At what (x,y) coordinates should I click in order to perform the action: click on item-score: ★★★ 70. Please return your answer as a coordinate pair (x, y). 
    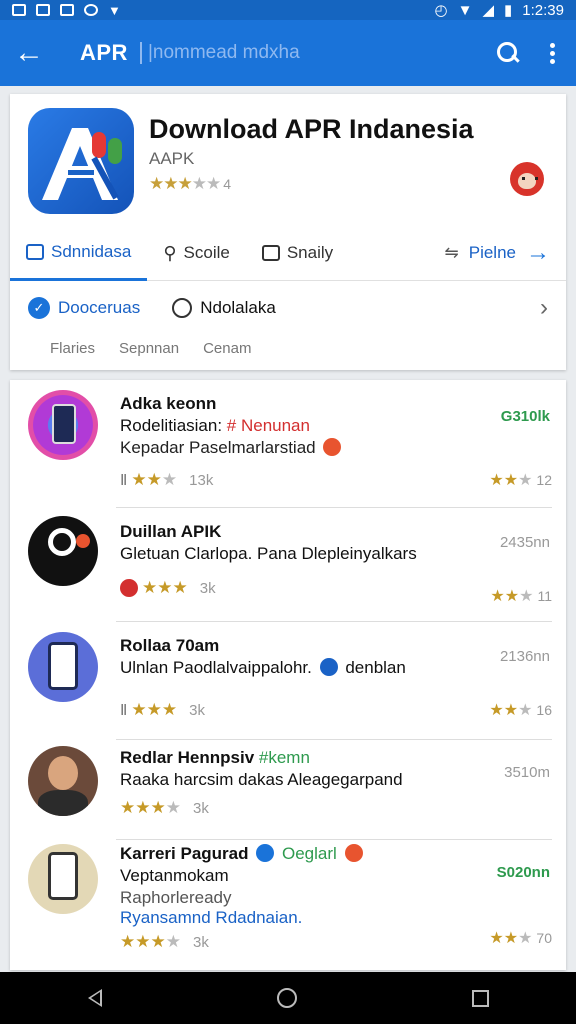
    Looking at the image, I should click on (520, 938).